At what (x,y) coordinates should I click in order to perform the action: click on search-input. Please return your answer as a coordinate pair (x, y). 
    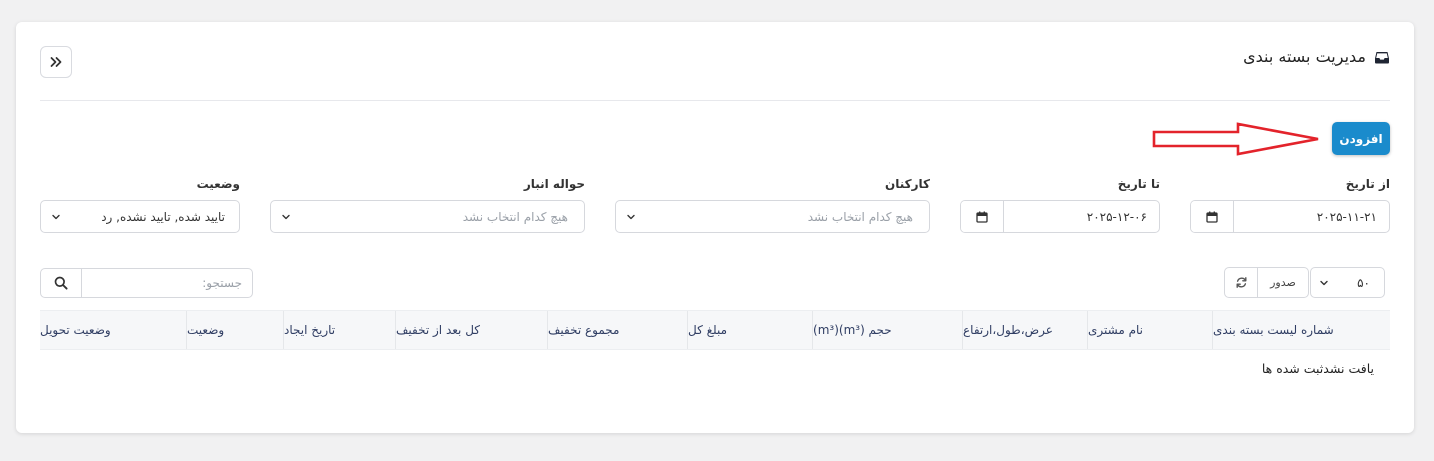
    Looking at the image, I should click on (167, 283).